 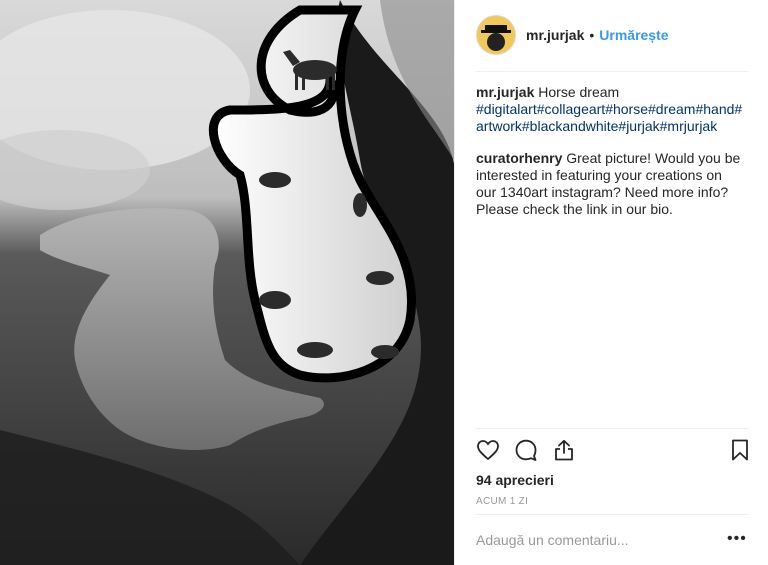 I want to click on share-icon, so click(x=564, y=450).